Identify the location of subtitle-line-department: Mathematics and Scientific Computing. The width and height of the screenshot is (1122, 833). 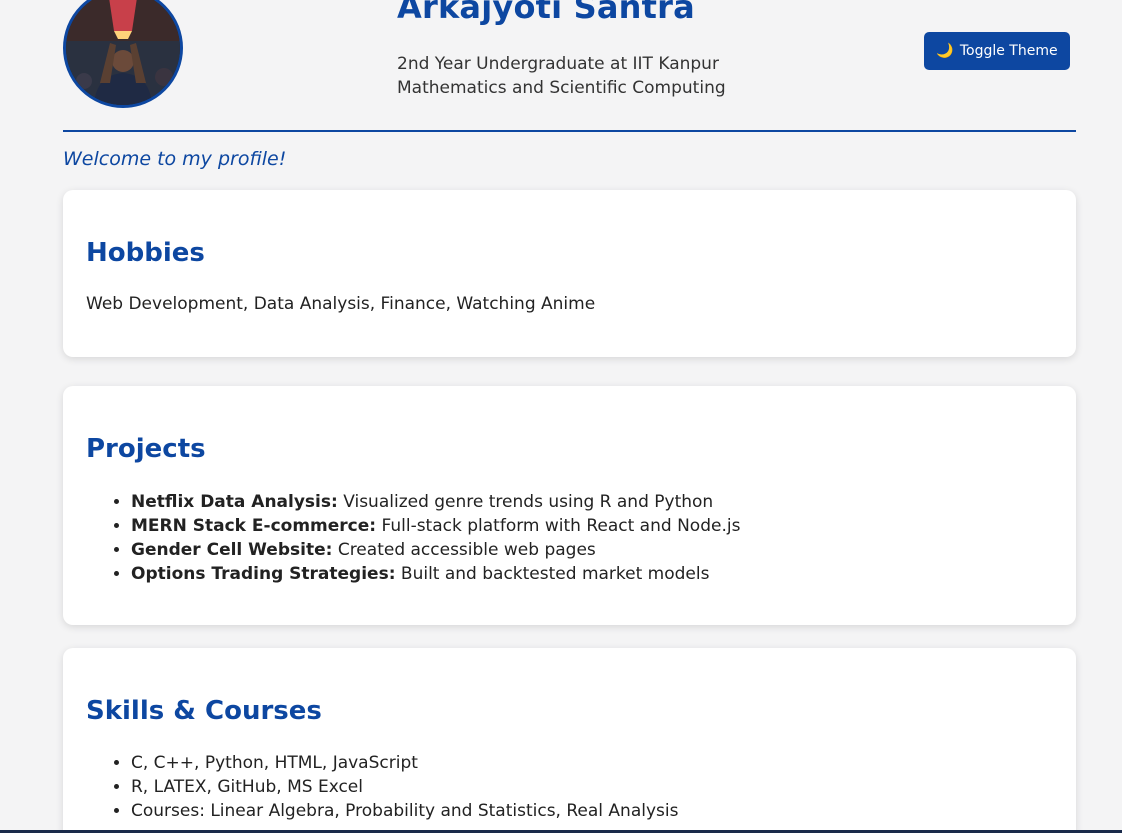
(561, 88).